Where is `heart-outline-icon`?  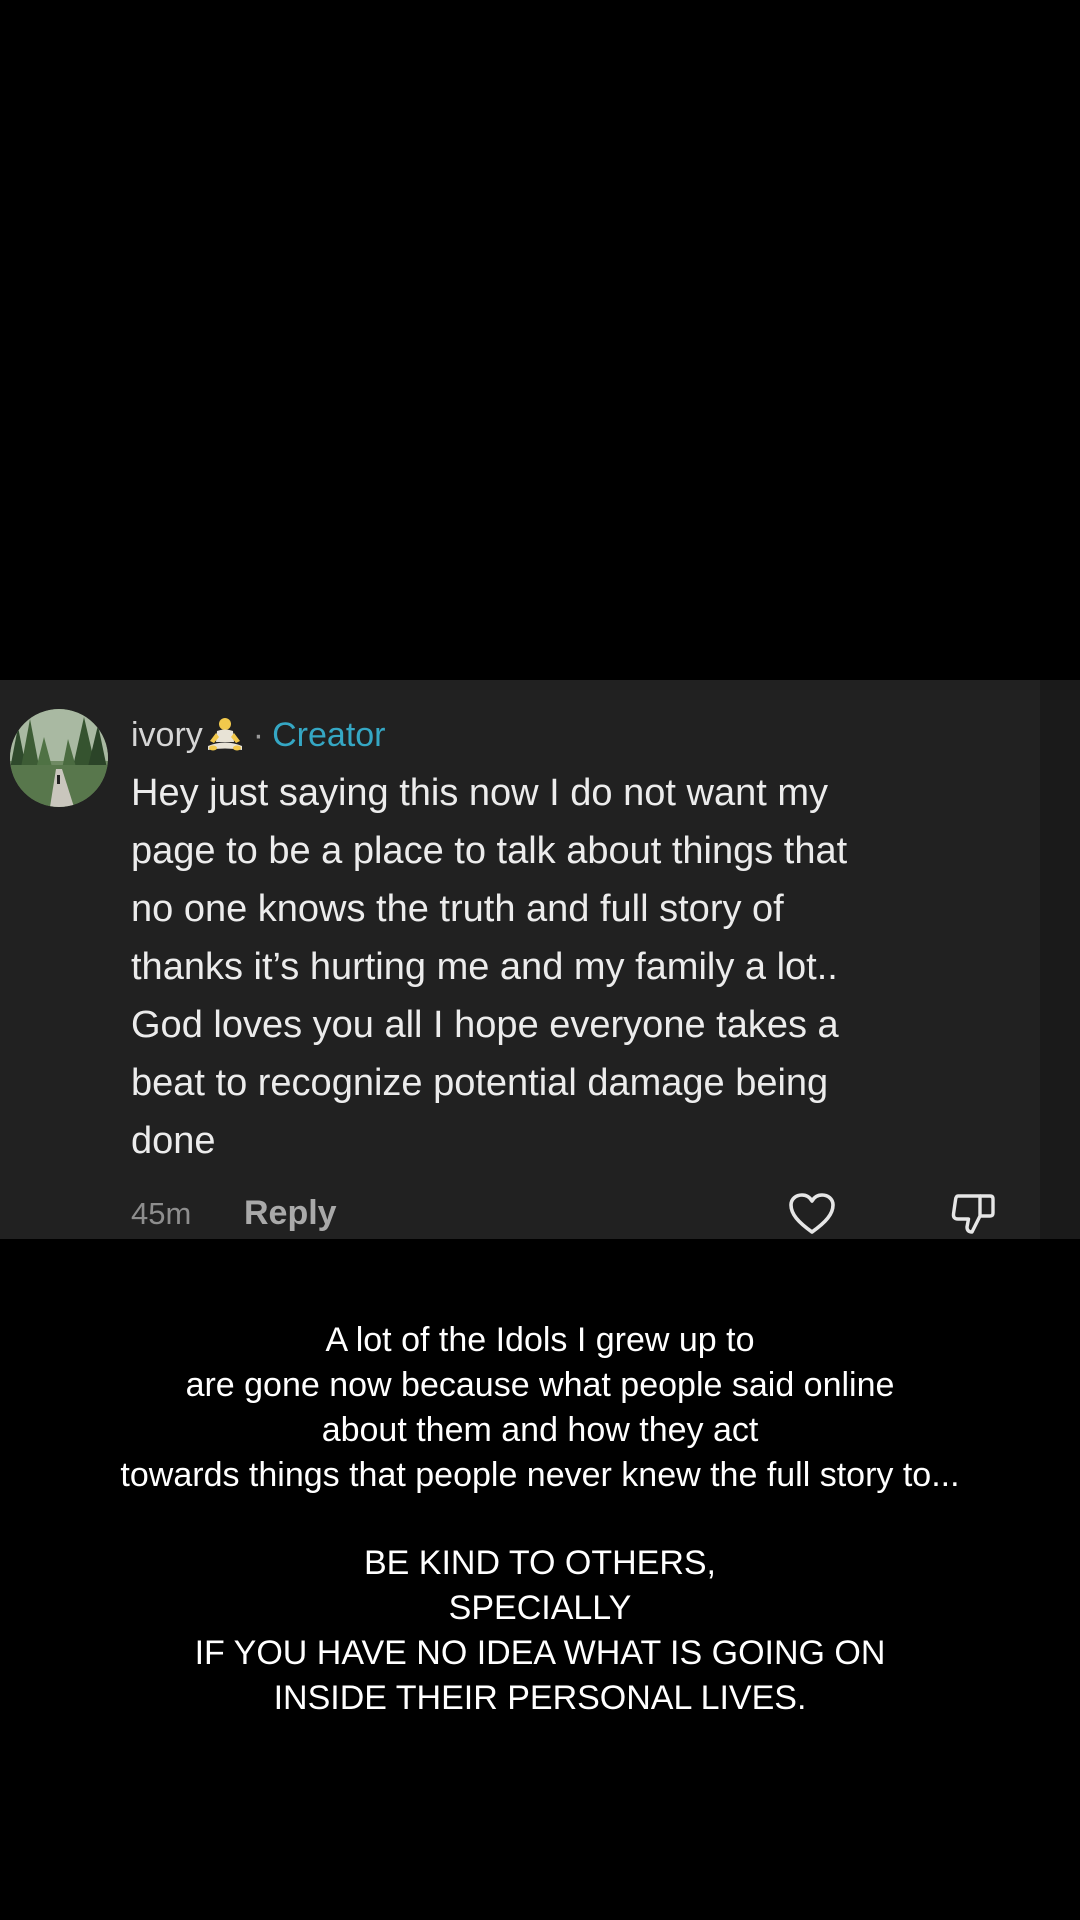 heart-outline-icon is located at coordinates (812, 1213).